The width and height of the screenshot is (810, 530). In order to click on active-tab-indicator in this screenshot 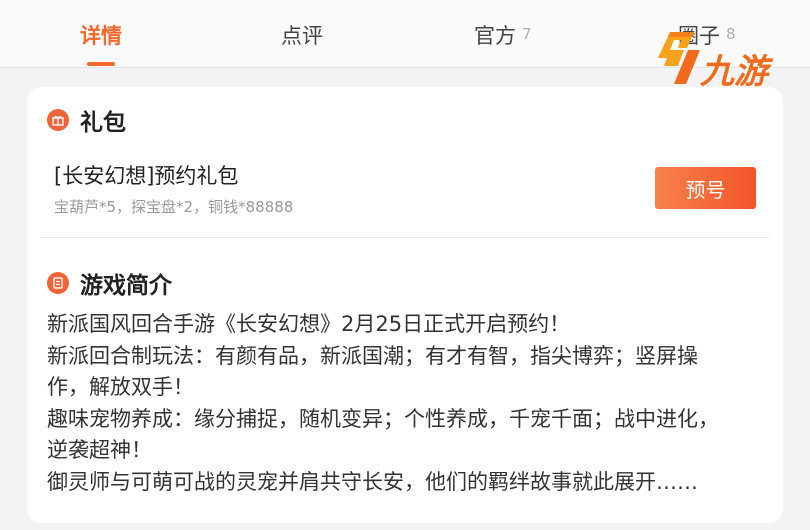, I will do `click(101, 64)`.